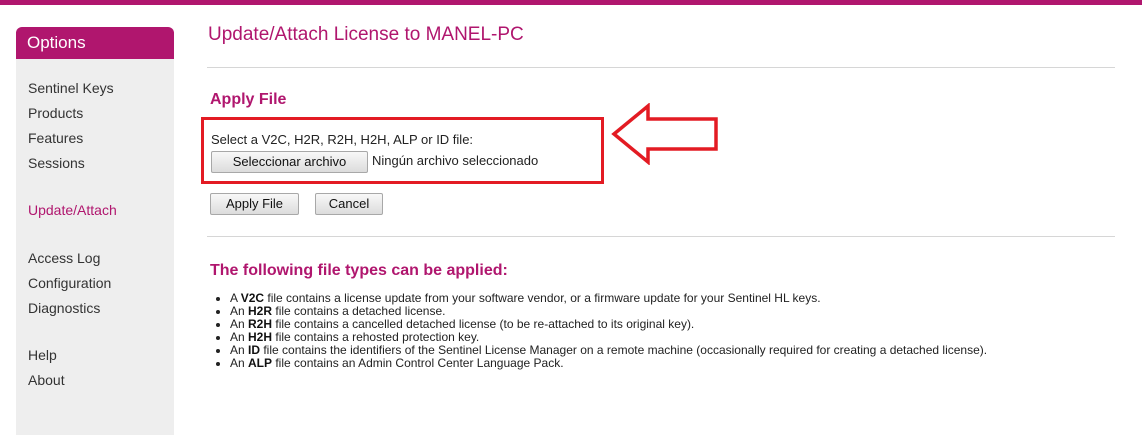  What do you see at coordinates (56, 163) in the screenshot?
I see `sidebar-item-sessions: Sessions` at bounding box center [56, 163].